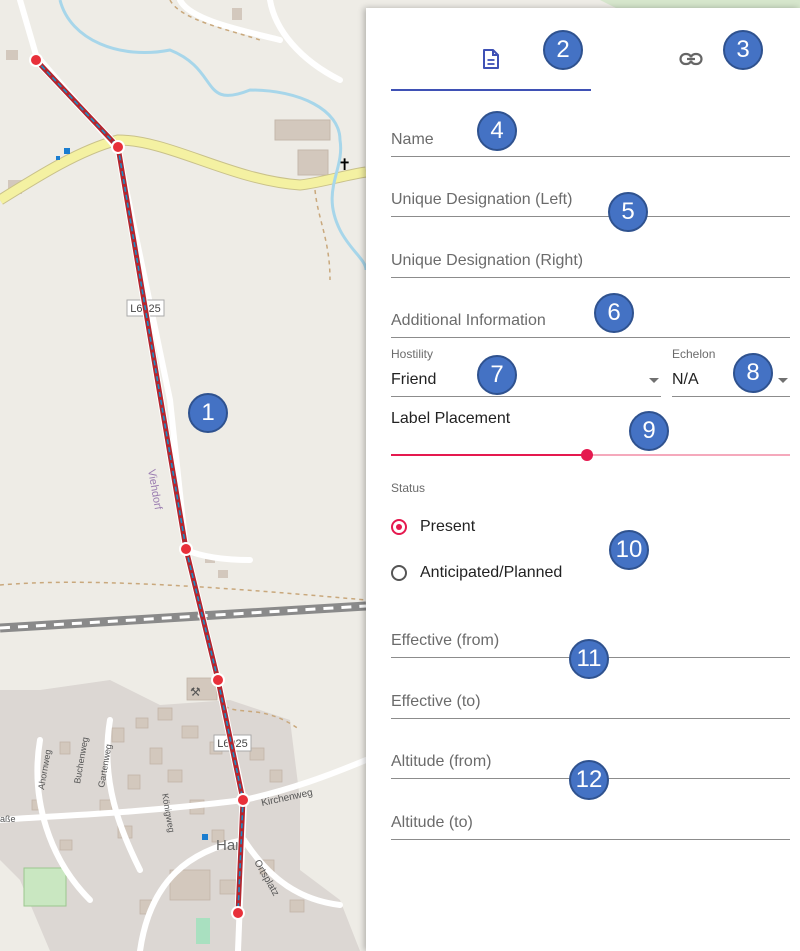 The height and width of the screenshot is (951, 800). Describe the element at coordinates (441, 761) in the screenshot. I see `altitude-from-label: Altitude (from)` at that location.